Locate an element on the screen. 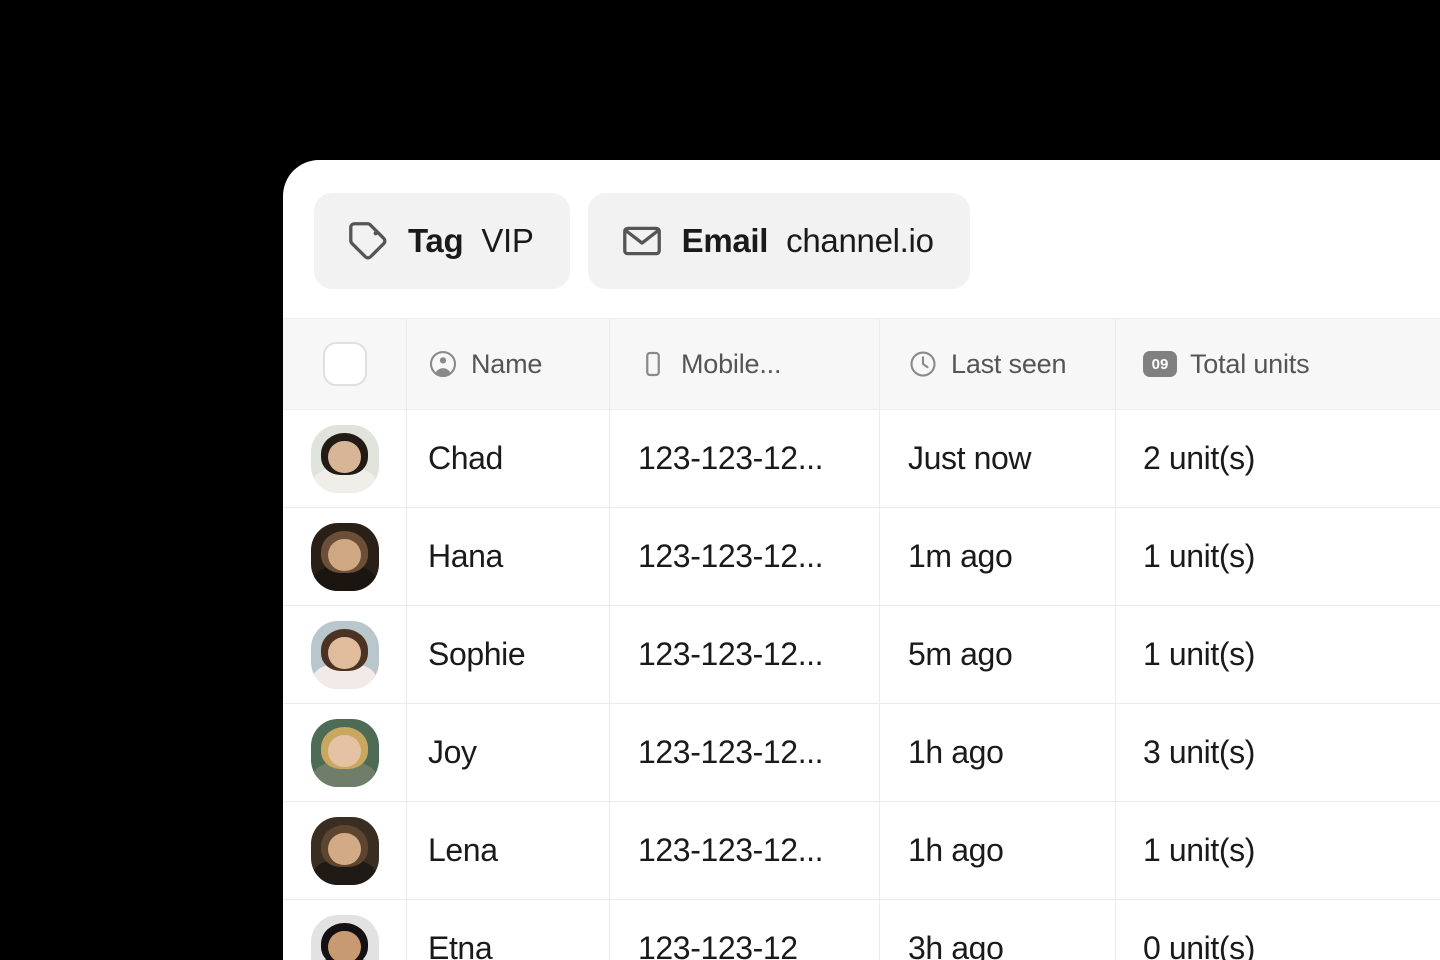 The image size is (1440, 960). table-row: Lena 123-123-12... 1h ago 1 unit(s) is located at coordinates (861, 851).